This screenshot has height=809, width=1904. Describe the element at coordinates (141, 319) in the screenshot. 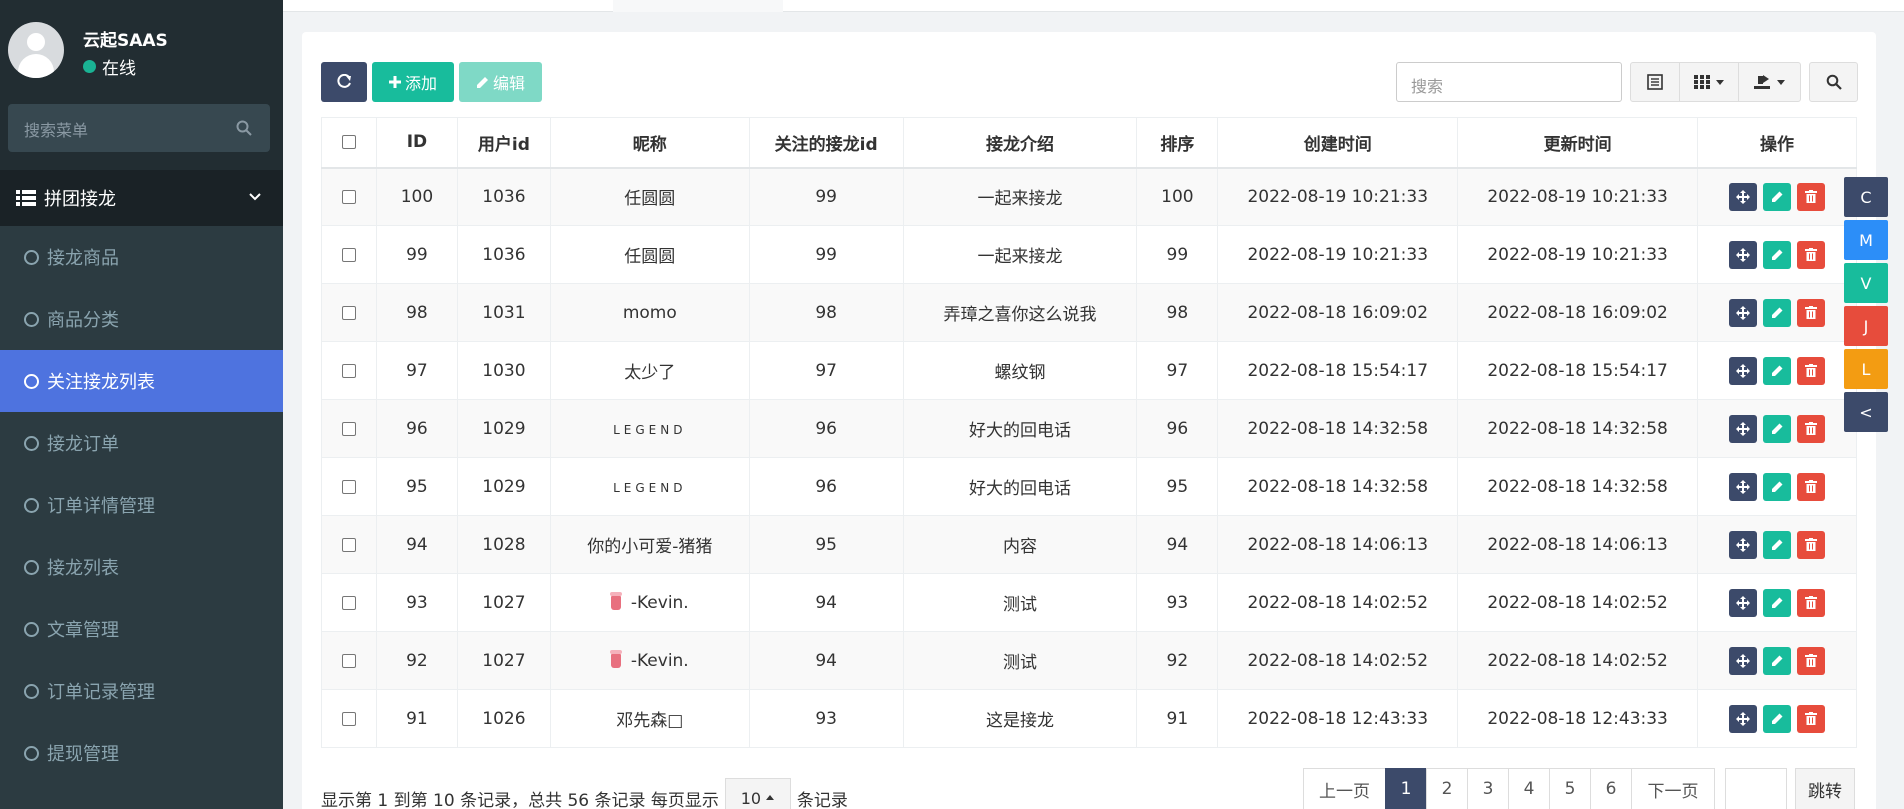

I see `sidebar-item-goods-category: 商品分类` at that location.